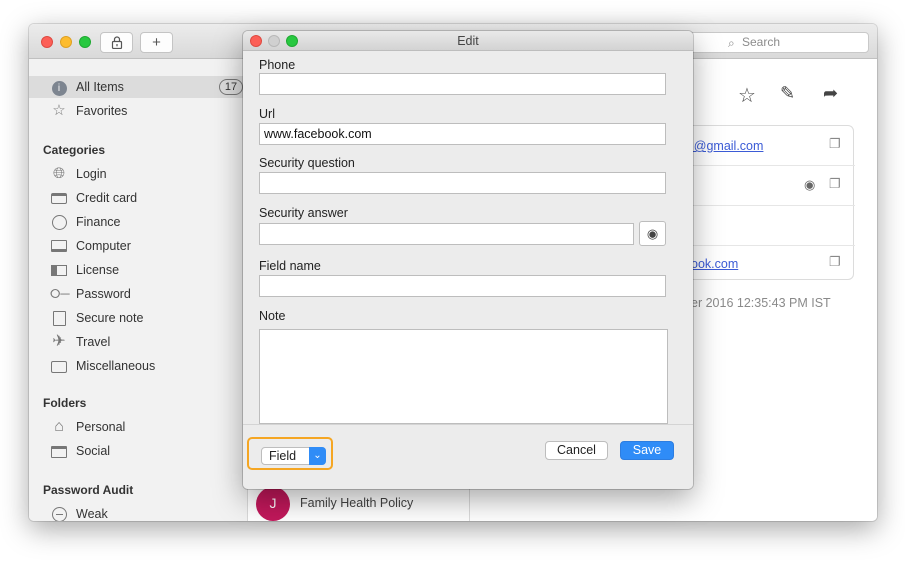 The height and width of the screenshot is (588, 905). Describe the element at coordinates (462, 134) in the screenshot. I see `url-field: www.facebook.com` at that location.